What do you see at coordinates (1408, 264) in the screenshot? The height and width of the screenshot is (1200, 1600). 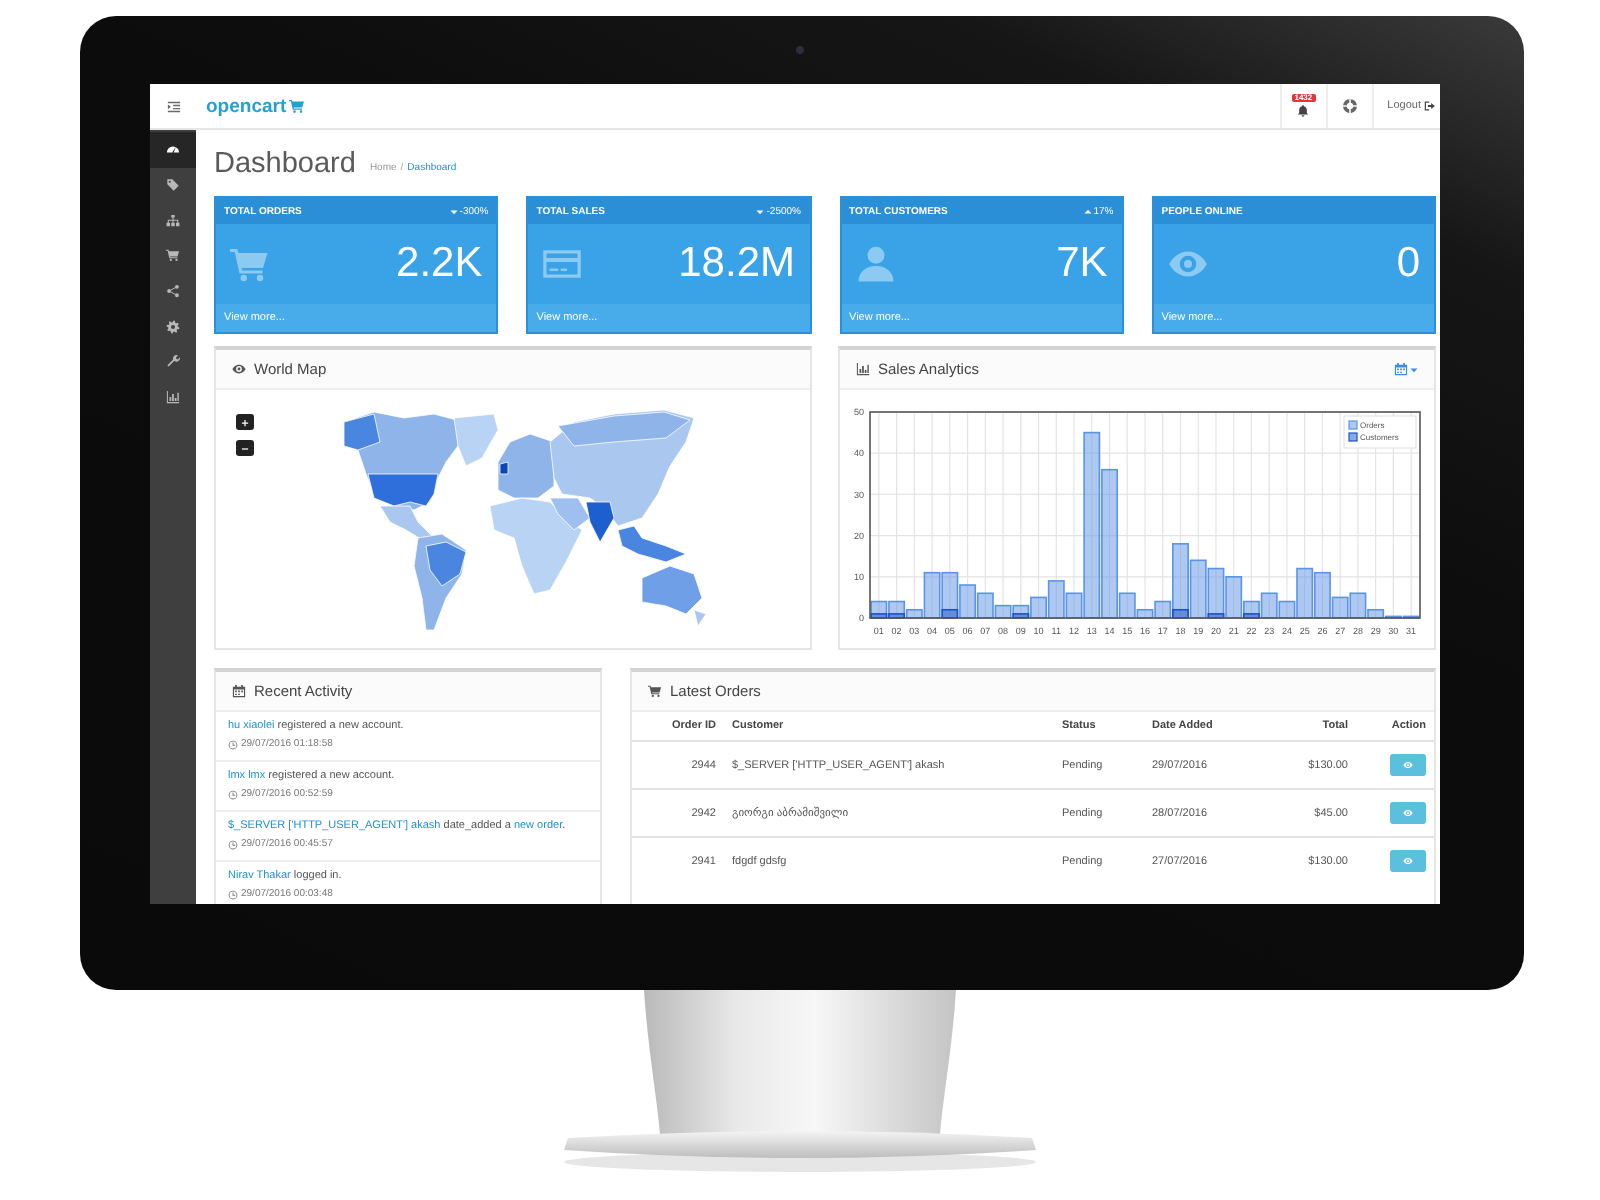 I see `tile-value: 0` at bounding box center [1408, 264].